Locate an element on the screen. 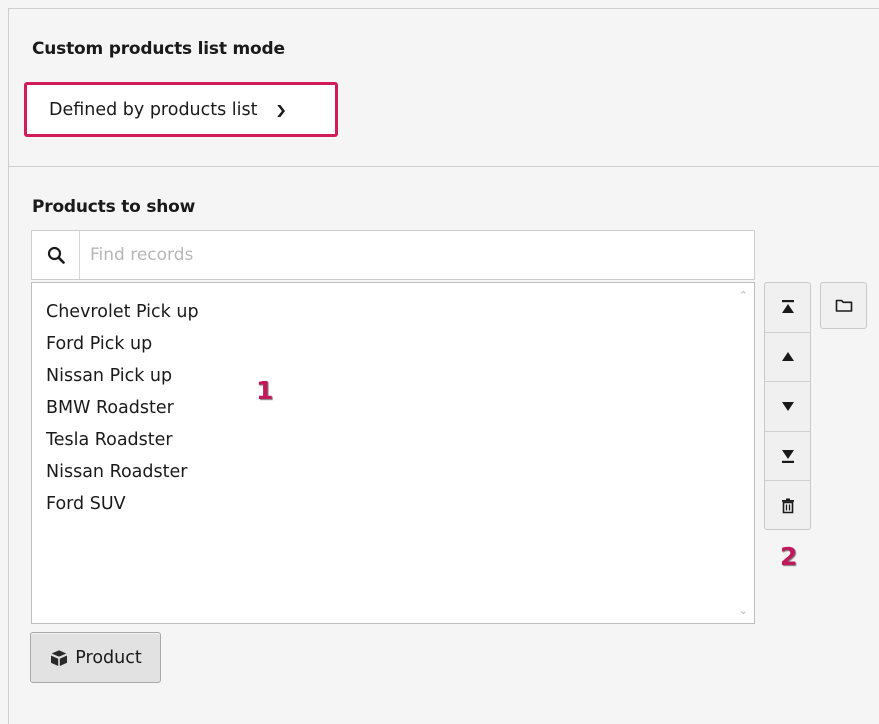 The height and width of the screenshot is (724, 879). scroll-down-icon: ⌄ is located at coordinates (743, 610).